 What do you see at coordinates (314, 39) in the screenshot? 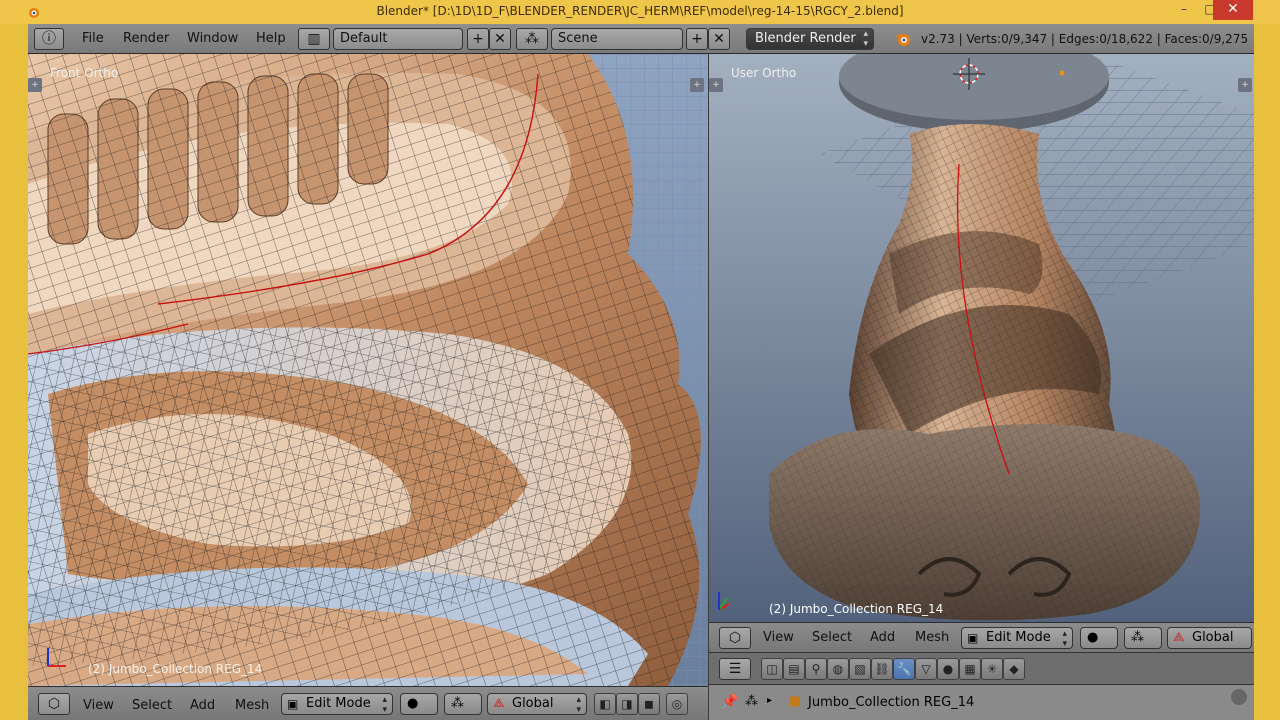
I see `screen-layout-icon: ▥` at bounding box center [314, 39].